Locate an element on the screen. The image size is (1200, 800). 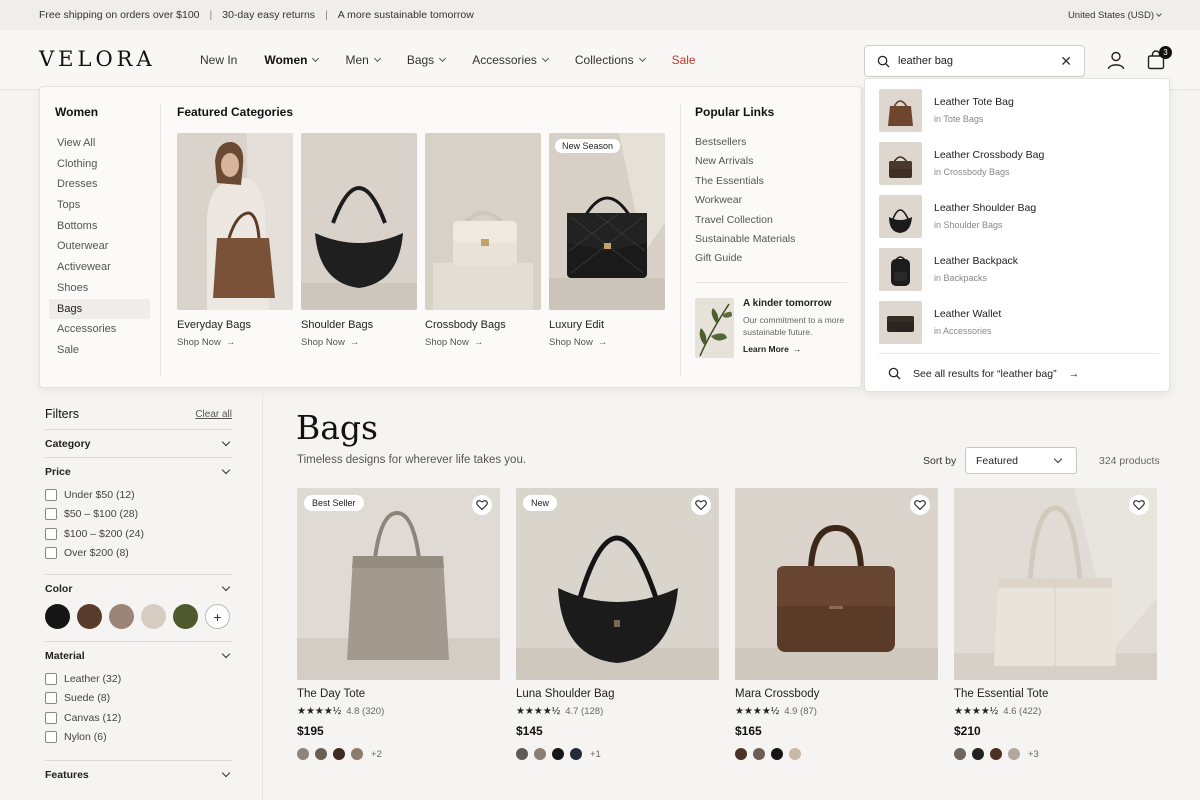
product-name: The Day Tote is located at coordinates (398, 694).